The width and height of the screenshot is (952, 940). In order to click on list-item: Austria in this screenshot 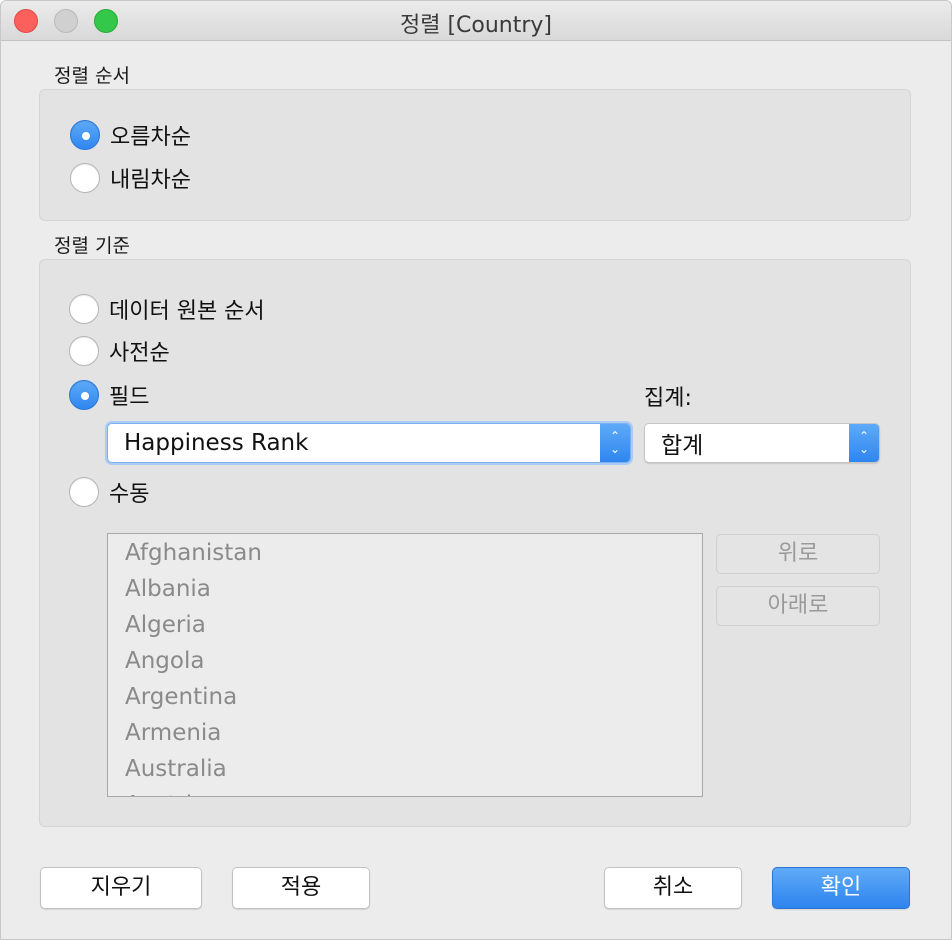, I will do `click(405, 791)`.